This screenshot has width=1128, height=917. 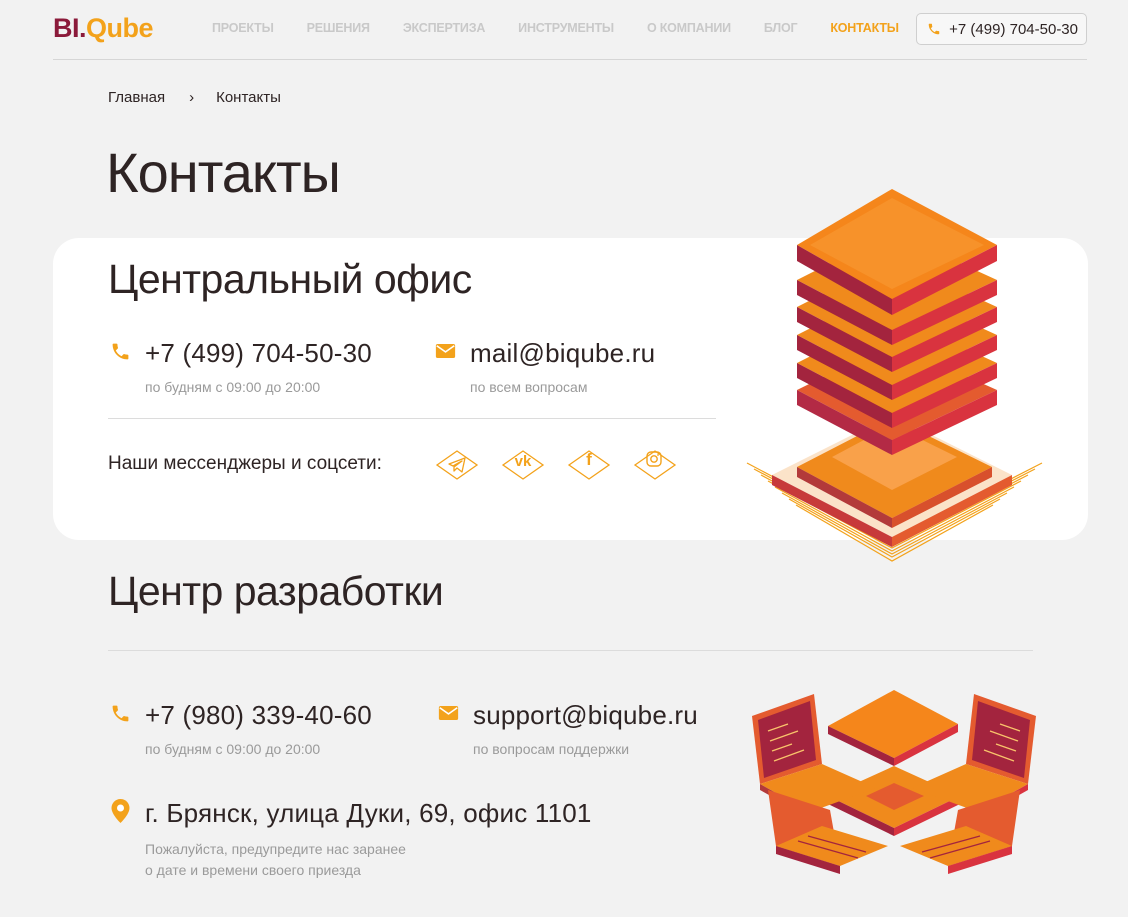 I want to click on social-label: Наши мессенджеры и соцсети:, so click(x=245, y=463).